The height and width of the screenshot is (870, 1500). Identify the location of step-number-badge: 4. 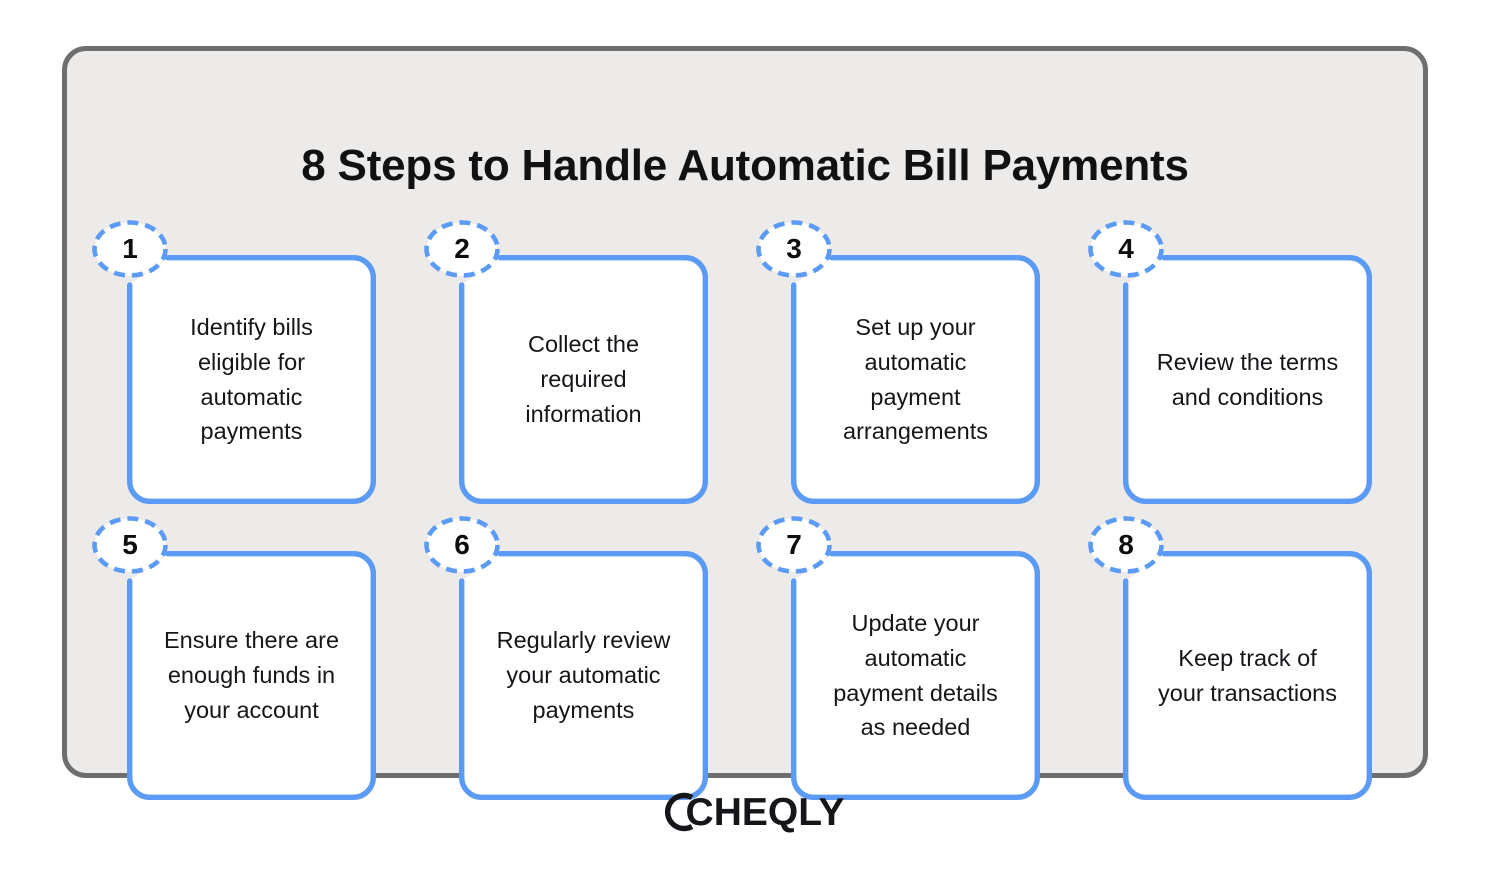
(1126, 249).